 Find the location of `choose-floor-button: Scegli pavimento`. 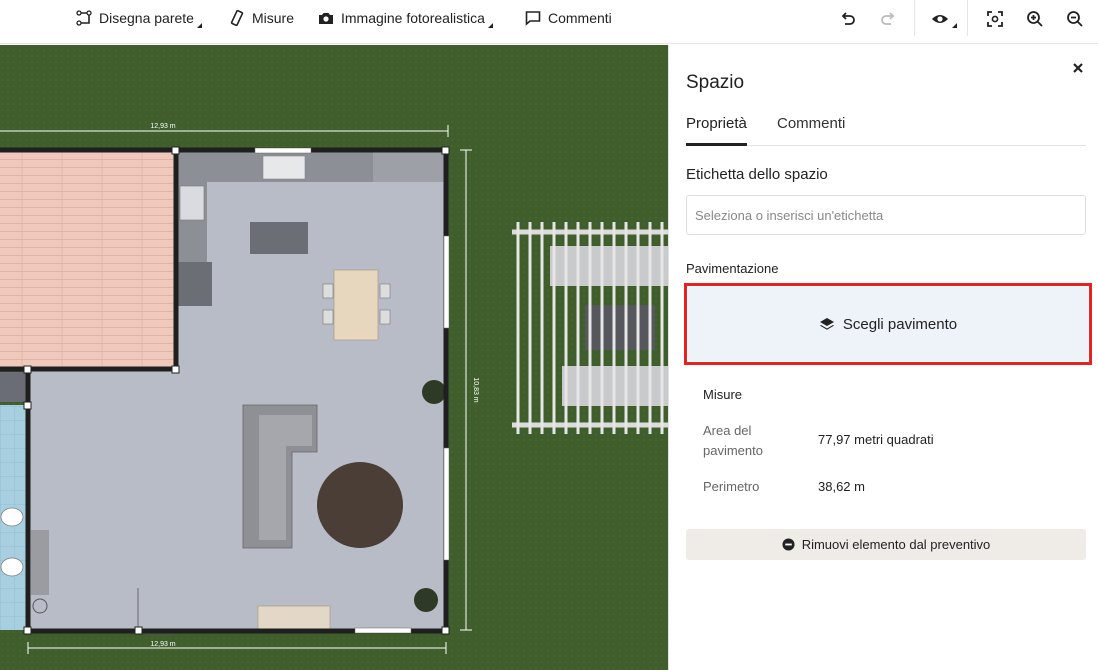

choose-floor-button: Scegli pavimento is located at coordinates (888, 324).